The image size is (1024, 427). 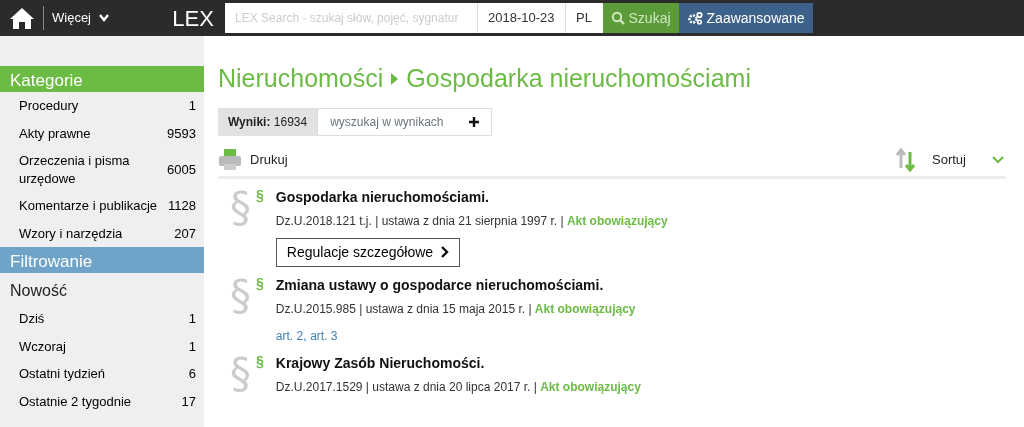 What do you see at coordinates (102, 319) in the screenshot?
I see `sidebar-item: Dziś 1` at bounding box center [102, 319].